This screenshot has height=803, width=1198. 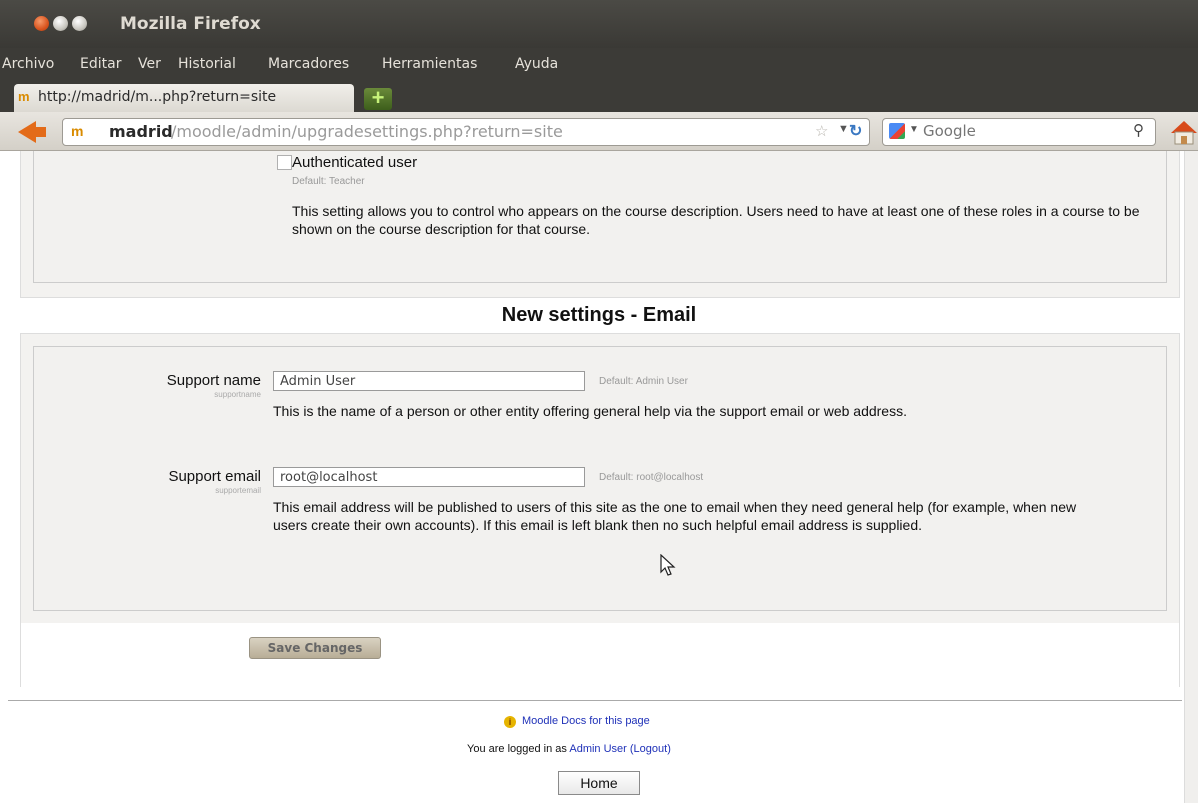 What do you see at coordinates (914, 129) in the screenshot?
I see `search-engine-dropdown-icon: ▼` at bounding box center [914, 129].